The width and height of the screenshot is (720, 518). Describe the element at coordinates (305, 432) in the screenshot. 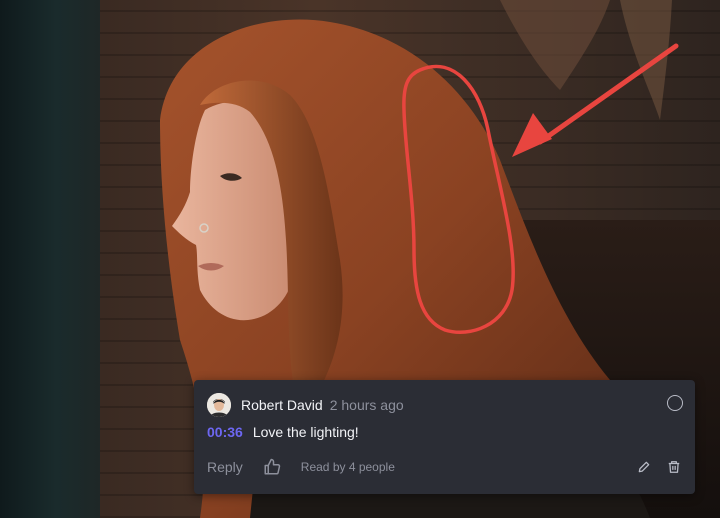

I see `comment-text: Love the lighting!` at that location.